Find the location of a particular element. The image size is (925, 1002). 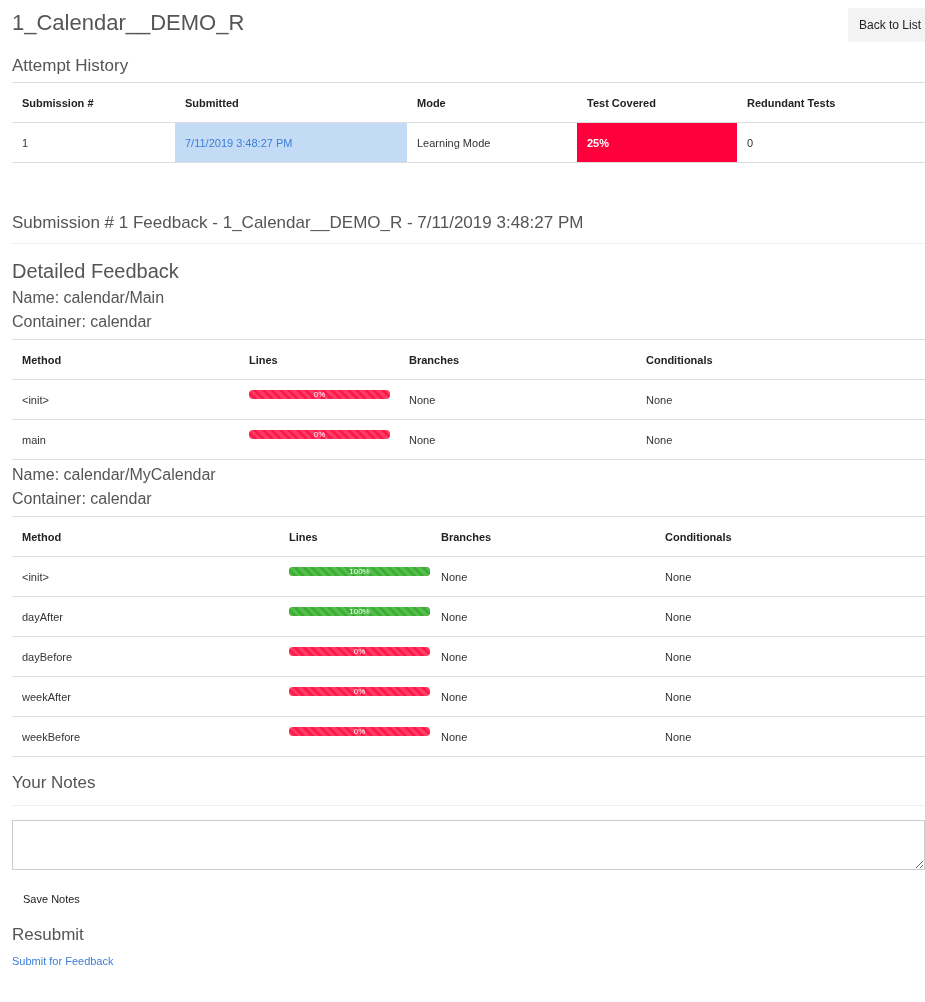

table-cell: weekAfter is located at coordinates (145, 696).